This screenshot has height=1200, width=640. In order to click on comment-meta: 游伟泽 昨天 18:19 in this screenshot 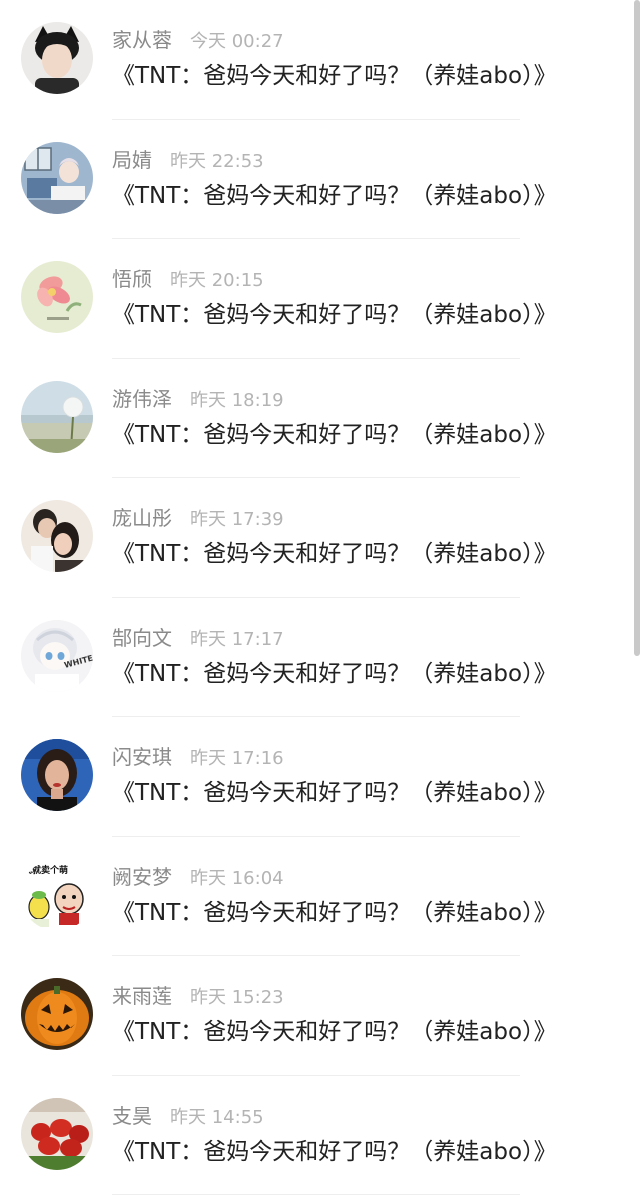, I will do `click(198, 399)`.